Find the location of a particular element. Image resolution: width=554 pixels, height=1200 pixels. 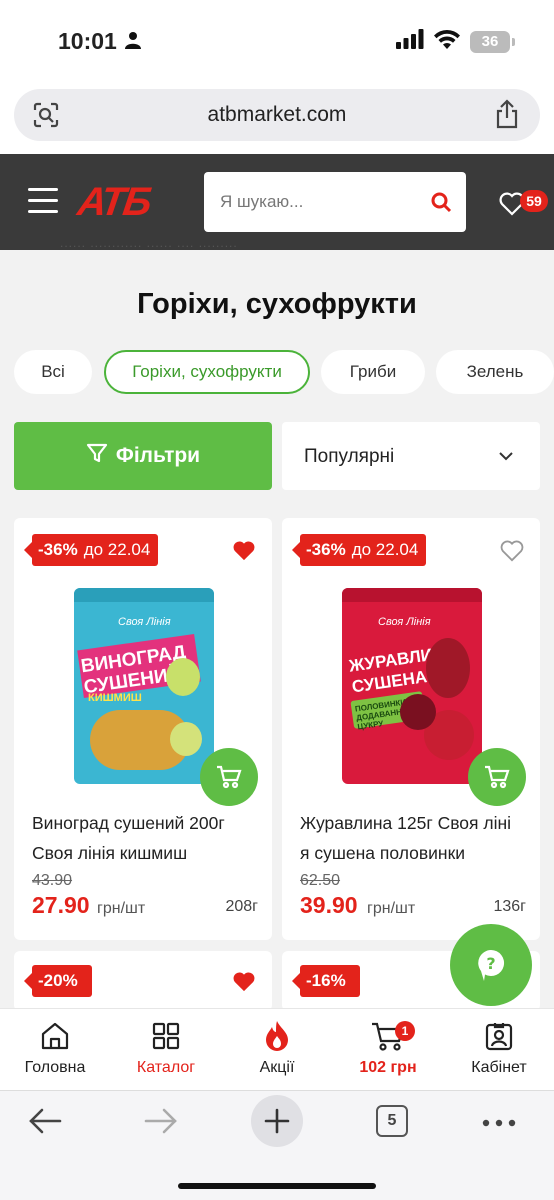

favorites-count-badge: 59 is located at coordinates (534, 201).